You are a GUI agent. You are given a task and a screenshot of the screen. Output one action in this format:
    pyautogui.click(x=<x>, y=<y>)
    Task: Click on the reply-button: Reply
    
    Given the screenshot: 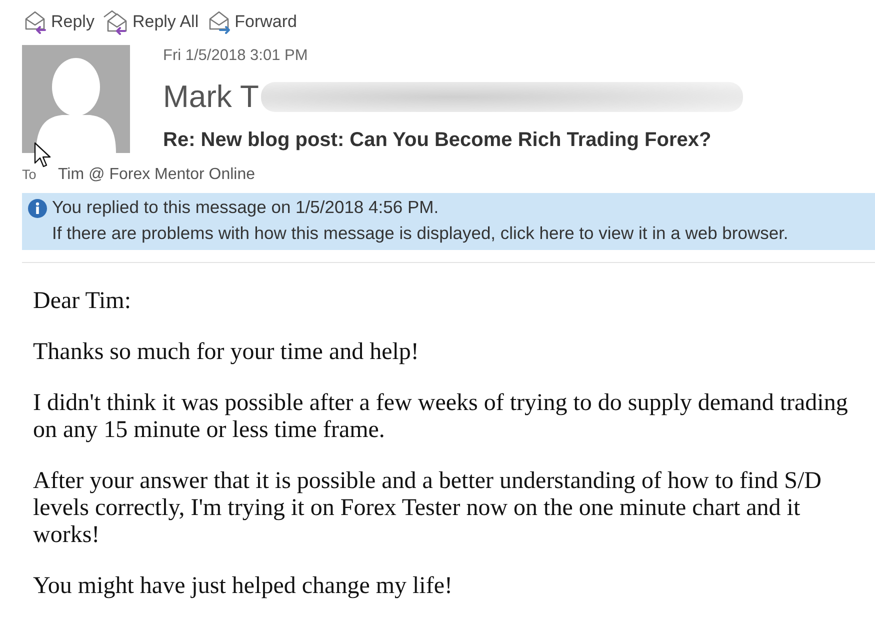 What is the action you would take?
    pyautogui.click(x=59, y=22)
    